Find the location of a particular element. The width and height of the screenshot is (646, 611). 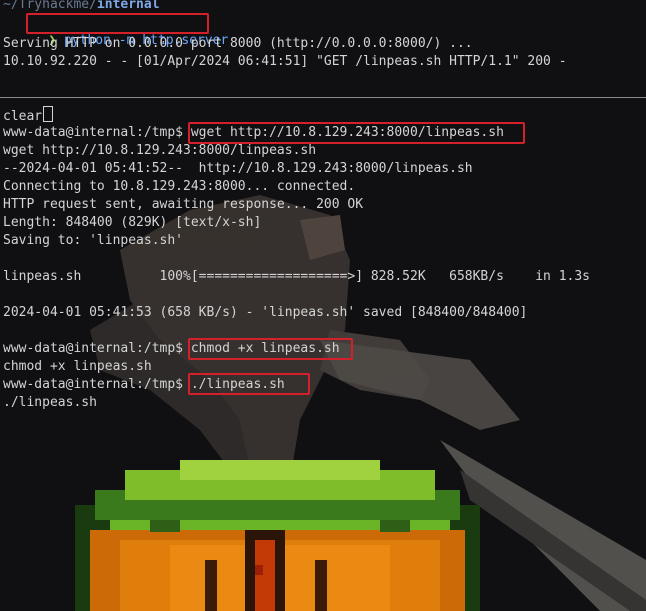

highlight-box-chmod-command is located at coordinates (270, 349).